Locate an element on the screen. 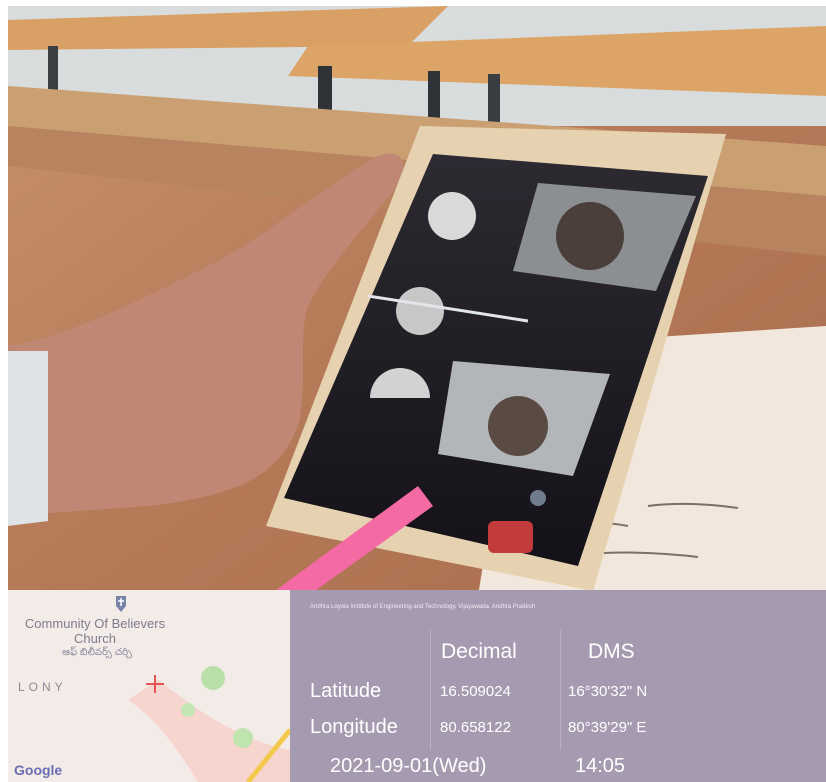  desk-leg is located at coordinates (494, 99).